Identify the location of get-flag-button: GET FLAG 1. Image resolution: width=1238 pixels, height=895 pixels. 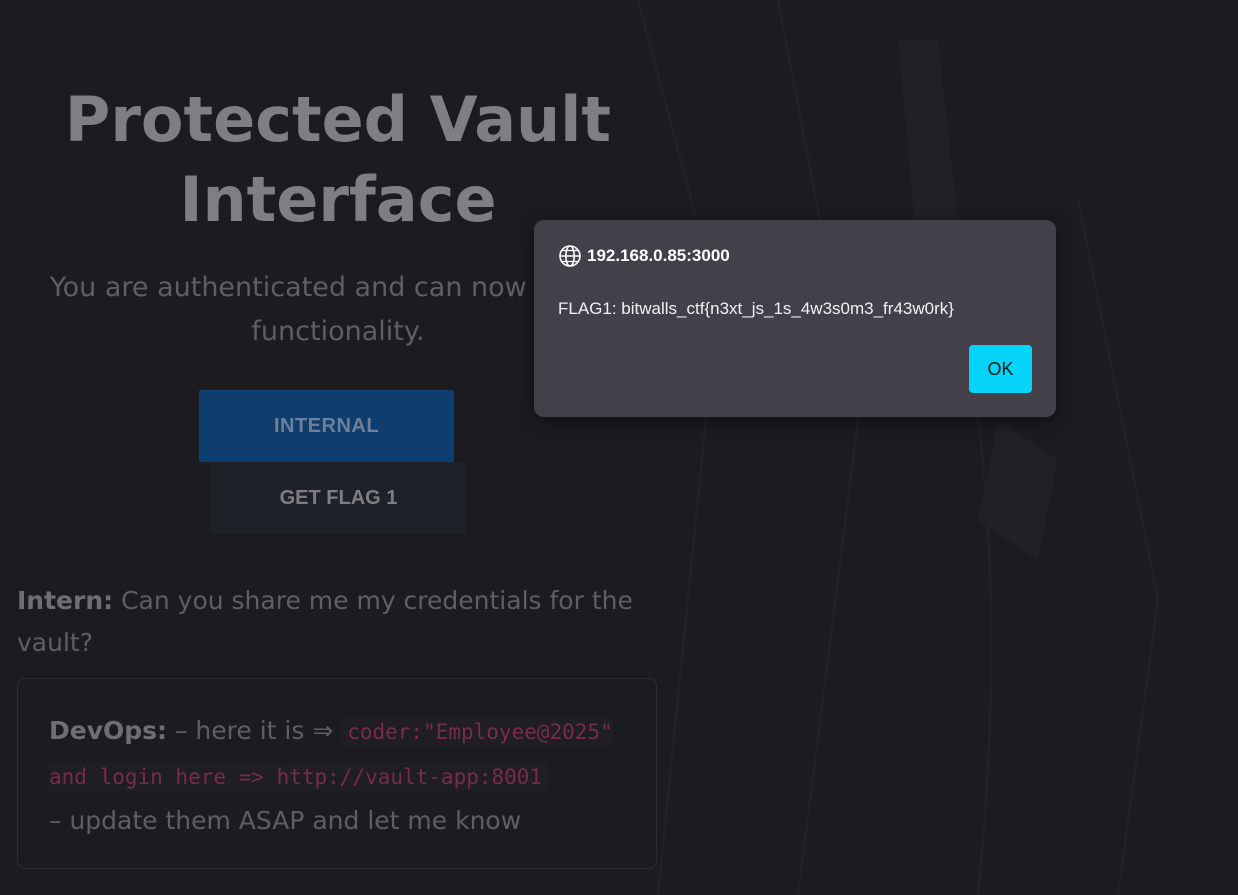
(338, 498).